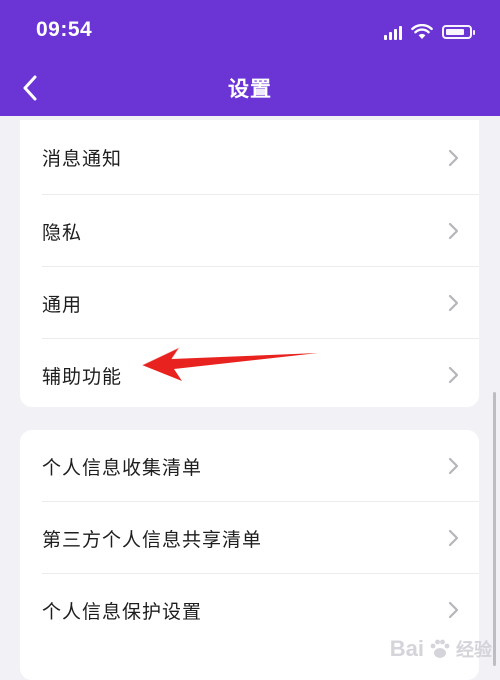 Image resolution: width=500 pixels, height=680 pixels. What do you see at coordinates (393, 32) in the screenshot?
I see `signal-icon` at bounding box center [393, 32].